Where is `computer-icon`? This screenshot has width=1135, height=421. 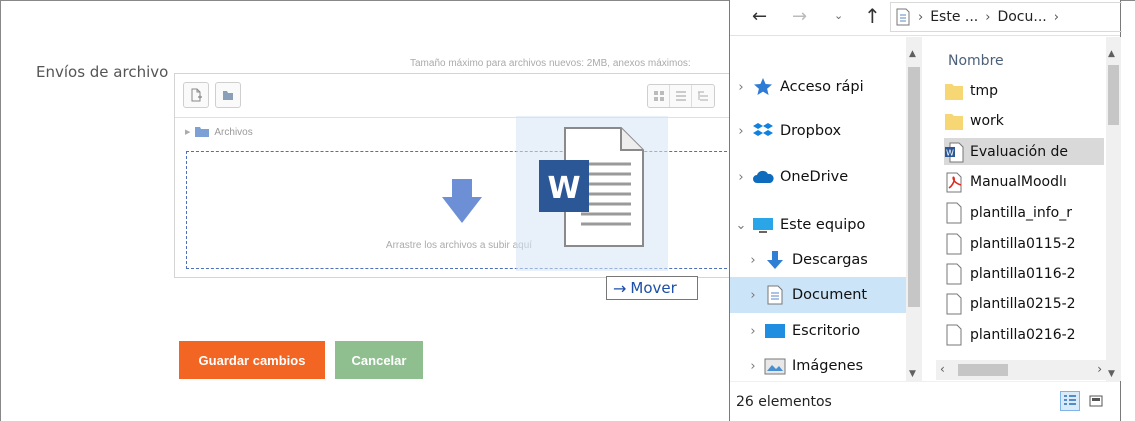
computer-icon is located at coordinates (763, 225).